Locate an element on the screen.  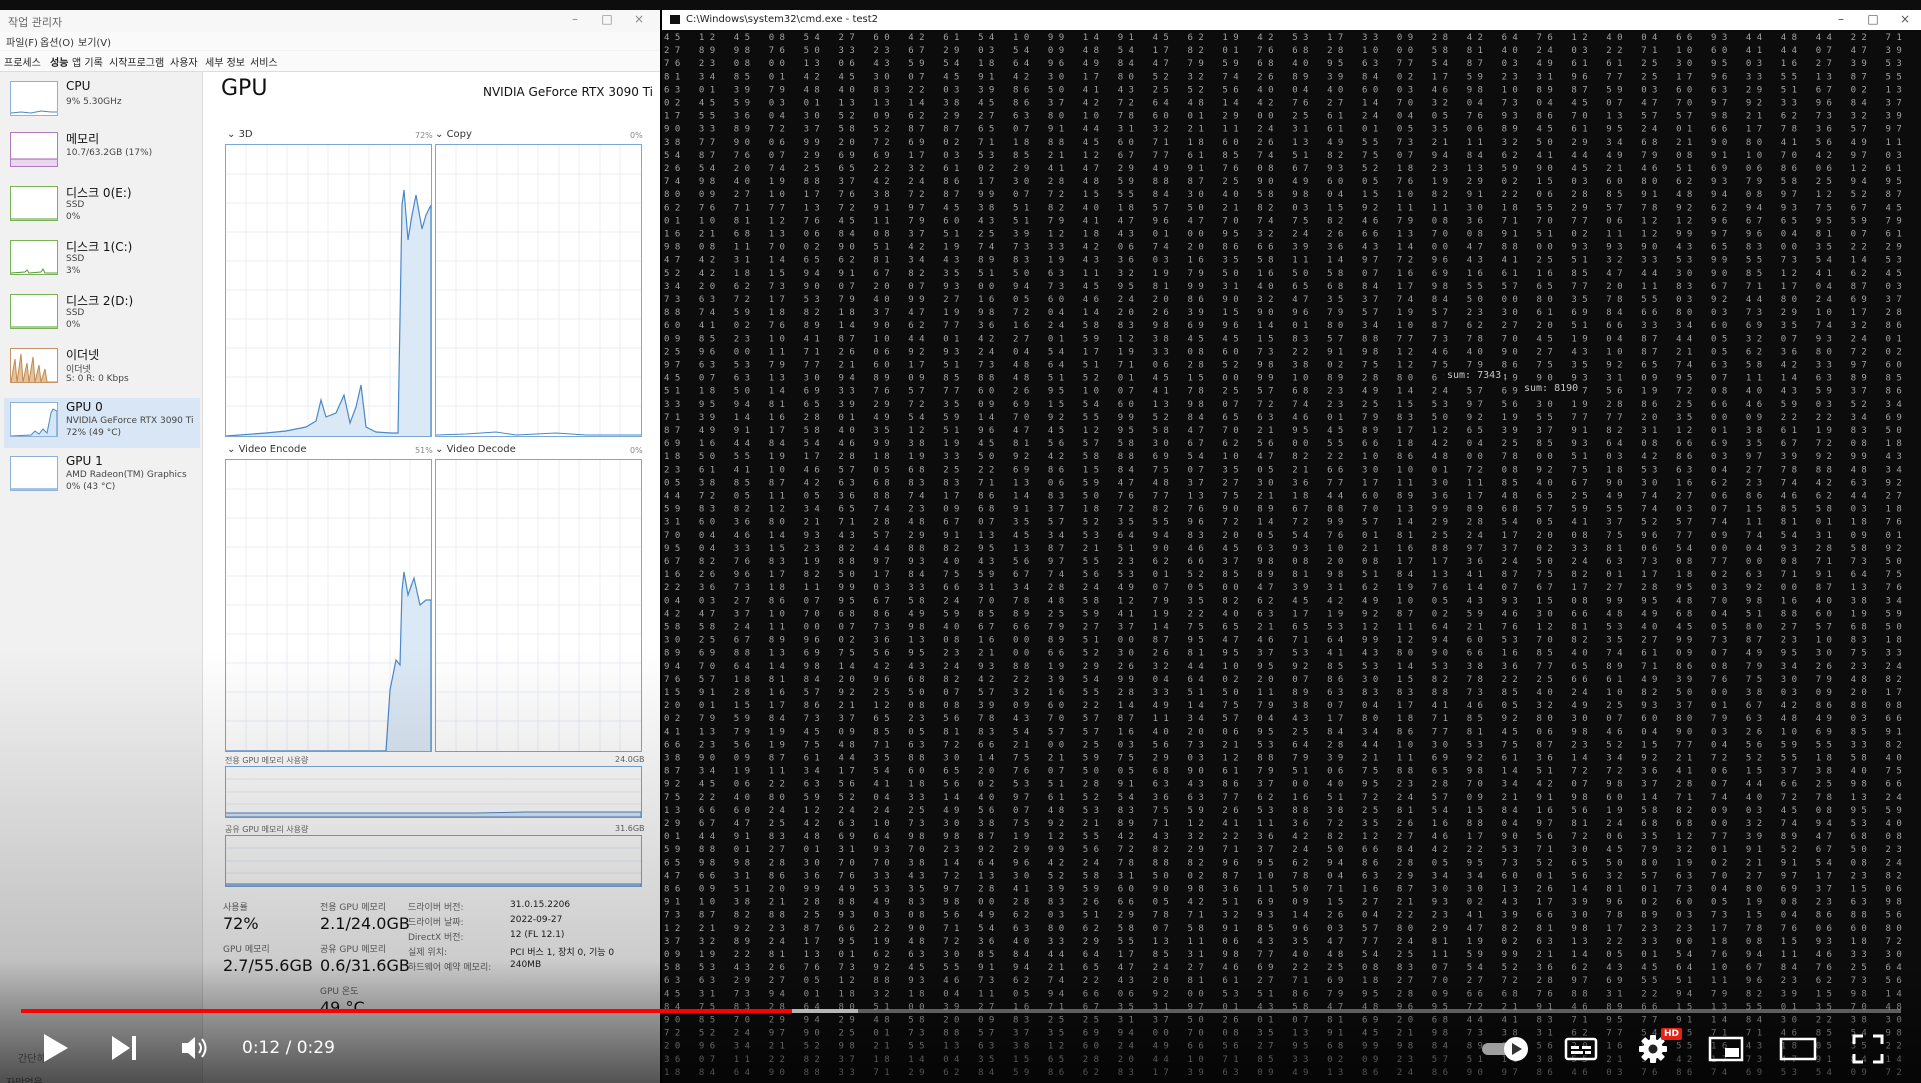
sidebar-item-disk-1: 디스크 1(C:) SSD 3% is located at coordinates (102, 261).